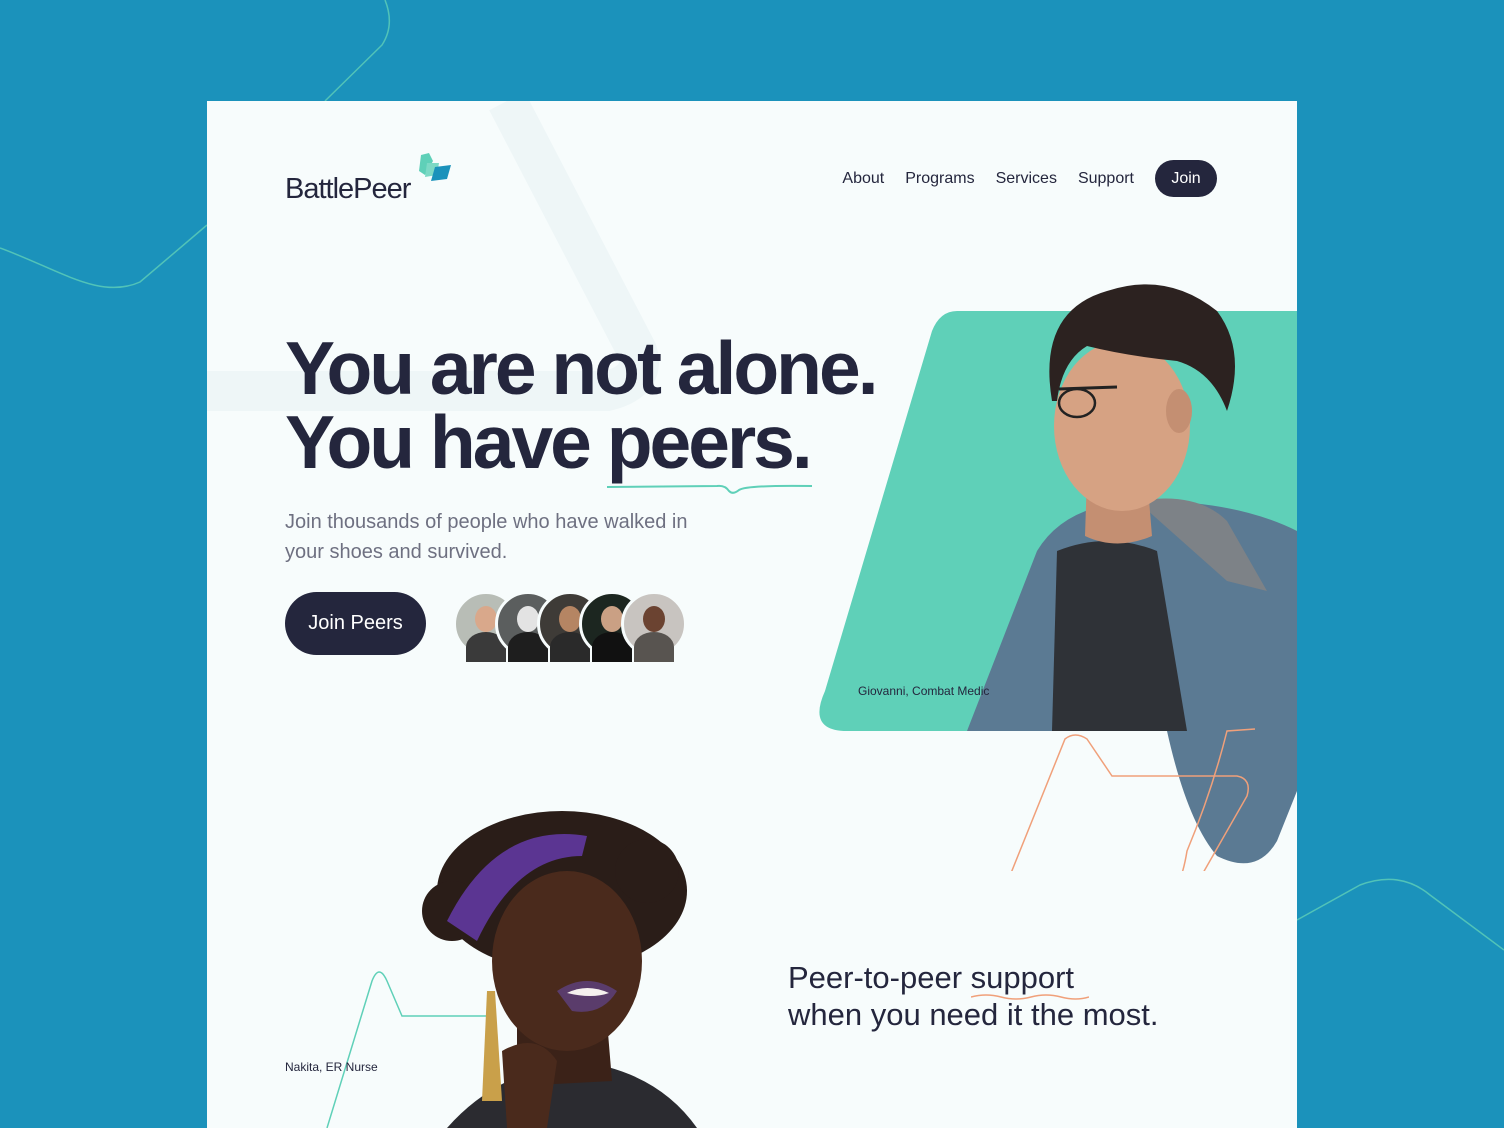 This screenshot has height=1128, width=1504. What do you see at coordinates (1026, 179) in the screenshot?
I see `nav-link-services: Services` at bounding box center [1026, 179].